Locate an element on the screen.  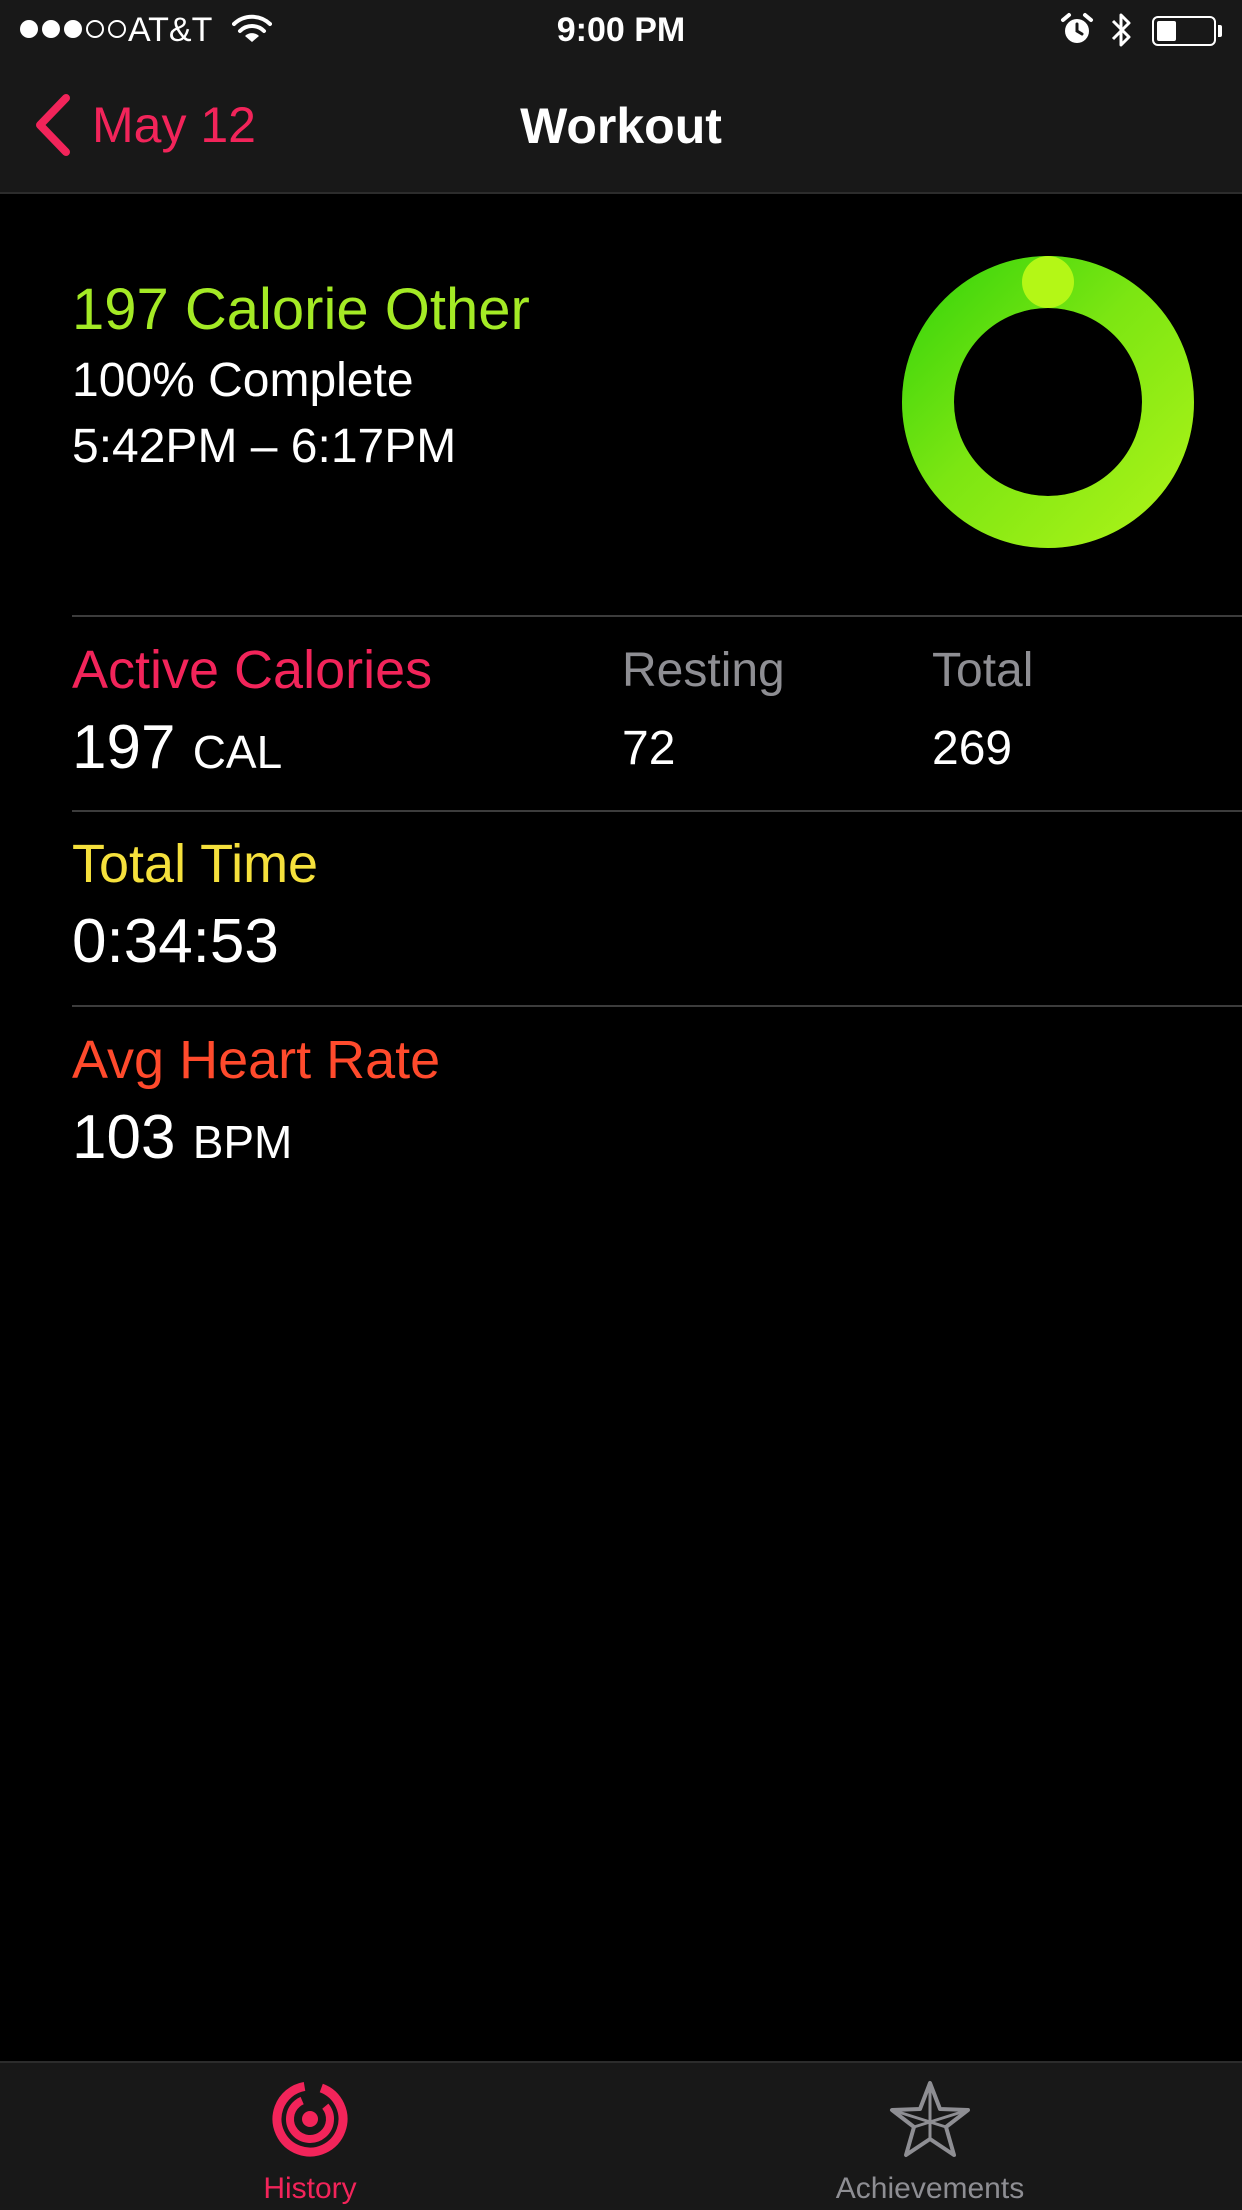
avg-heart-rate-value: 103 BPM is located at coordinates (182, 1140).